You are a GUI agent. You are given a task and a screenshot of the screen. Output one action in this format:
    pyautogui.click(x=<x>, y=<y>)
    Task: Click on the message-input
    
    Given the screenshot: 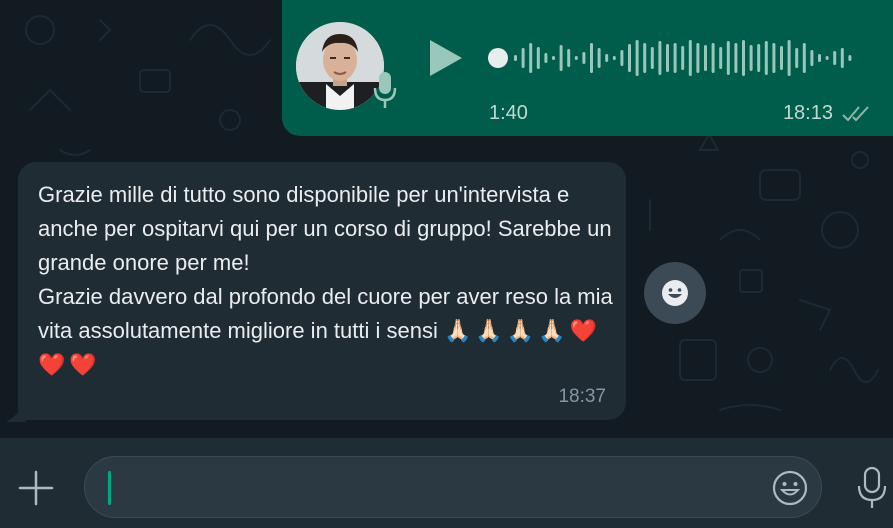 What is the action you would take?
    pyautogui.click(x=429, y=488)
    